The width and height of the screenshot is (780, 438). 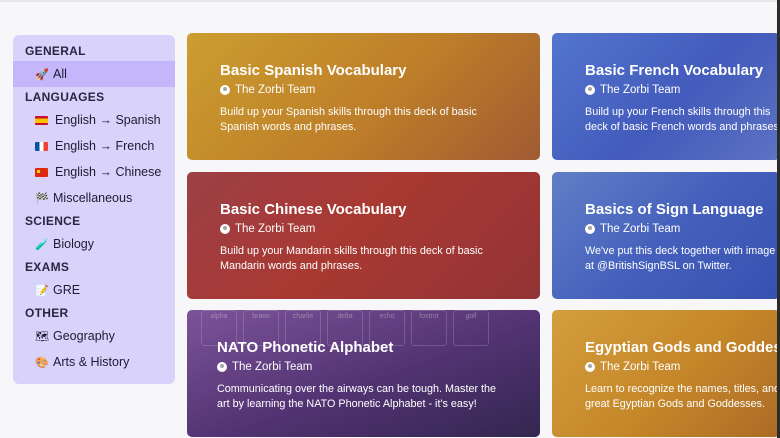 I want to click on section-title-other: OTHER, so click(x=47, y=313).